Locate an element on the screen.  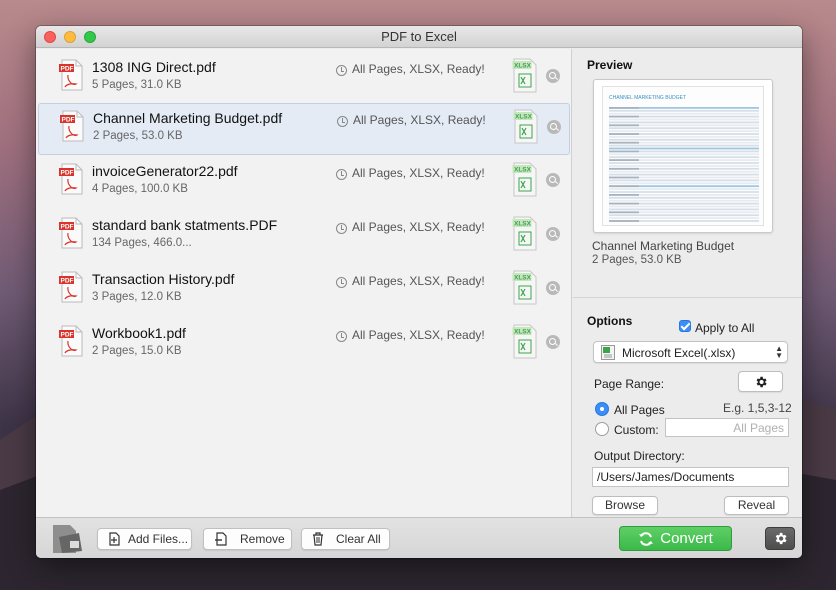
output-directory-input is located at coordinates (690, 477).